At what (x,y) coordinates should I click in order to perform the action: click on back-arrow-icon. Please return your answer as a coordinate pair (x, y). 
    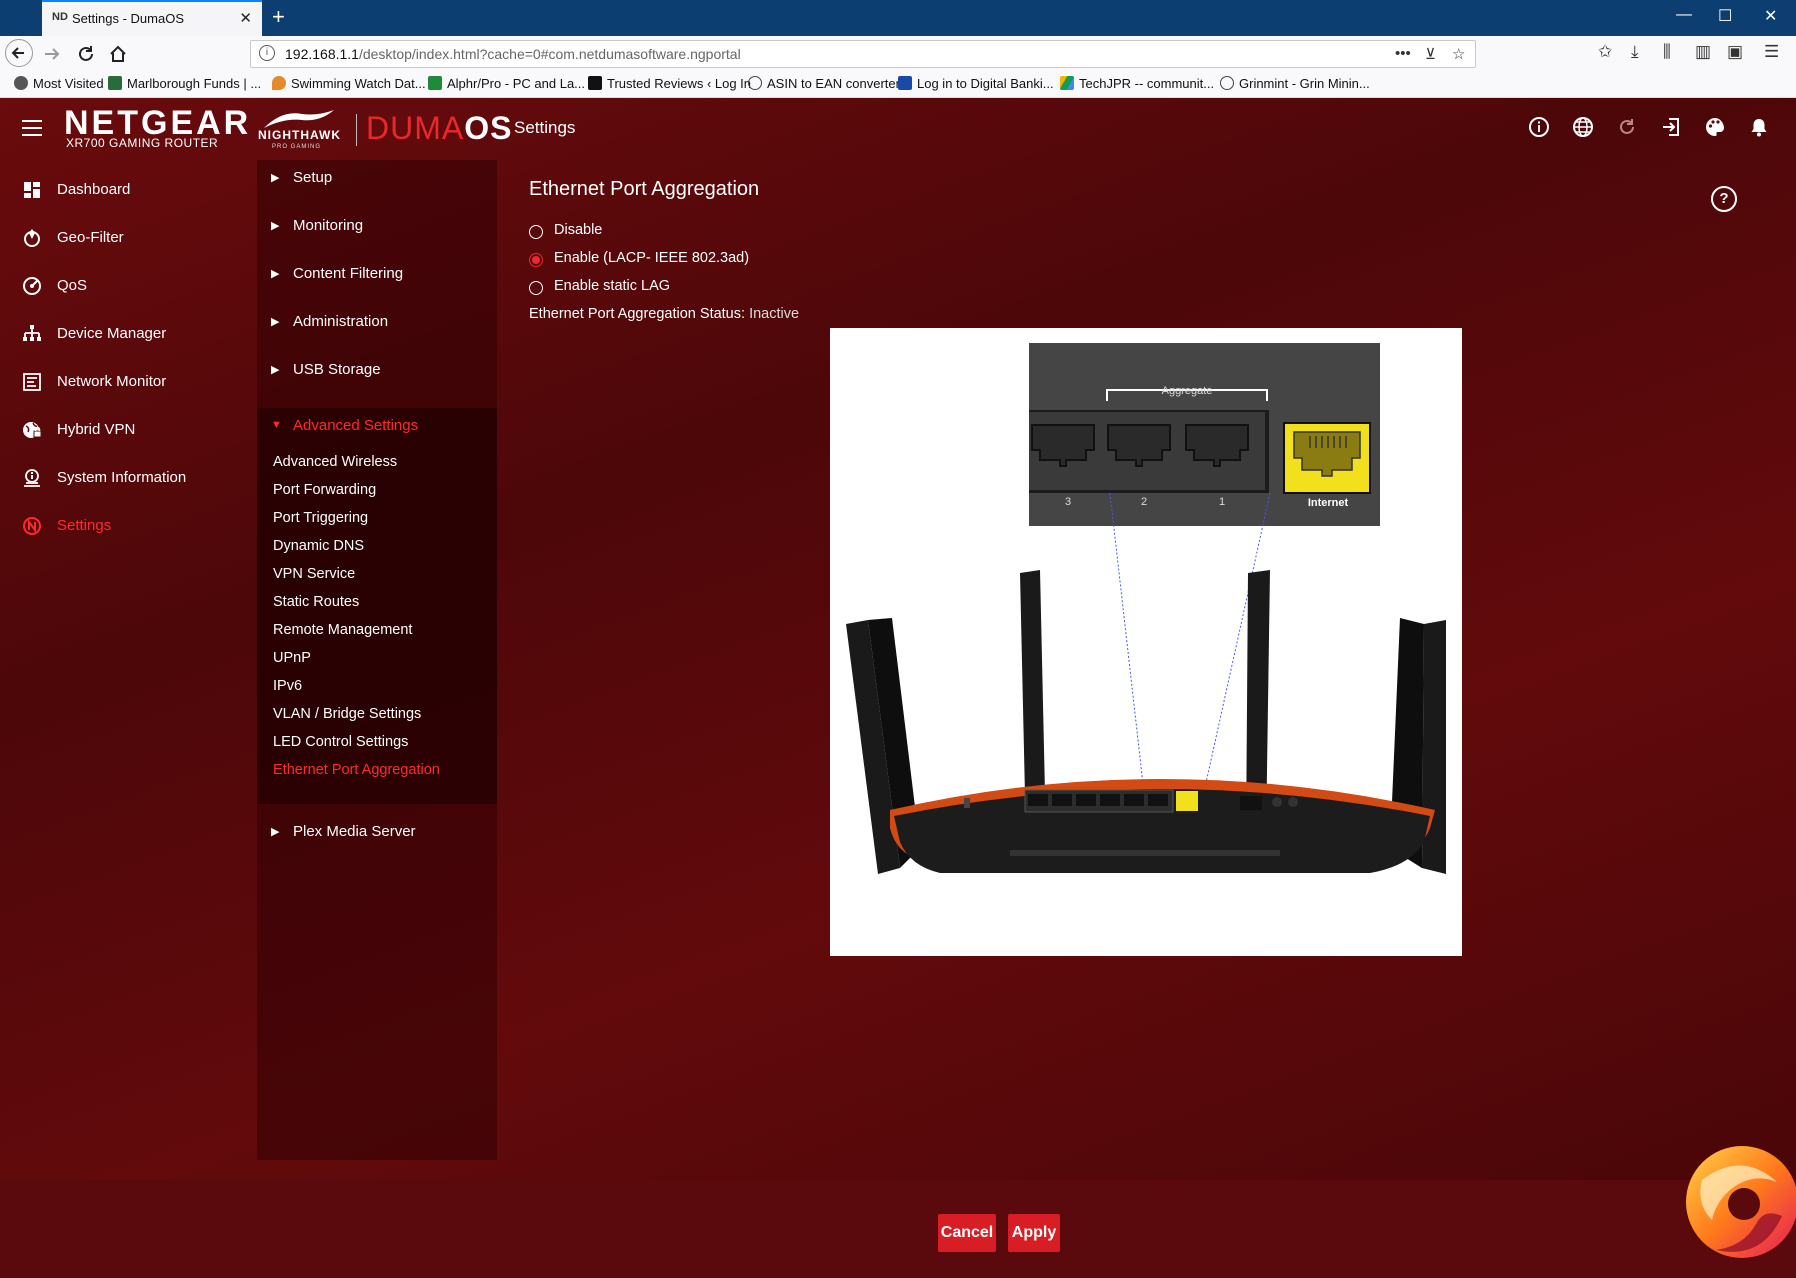
    Looking at the image, I should click on (17, 53).